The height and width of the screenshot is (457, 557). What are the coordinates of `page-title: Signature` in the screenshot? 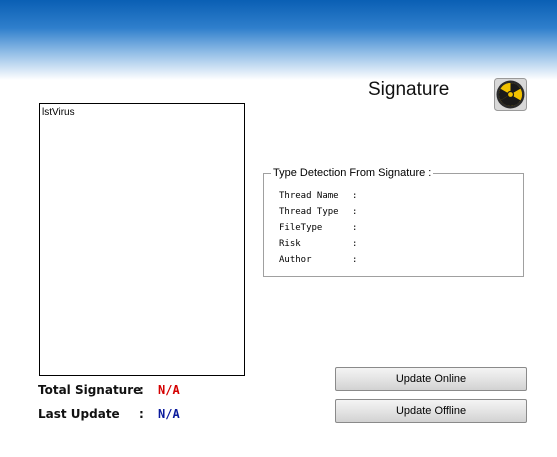 It's located at (409, 89).